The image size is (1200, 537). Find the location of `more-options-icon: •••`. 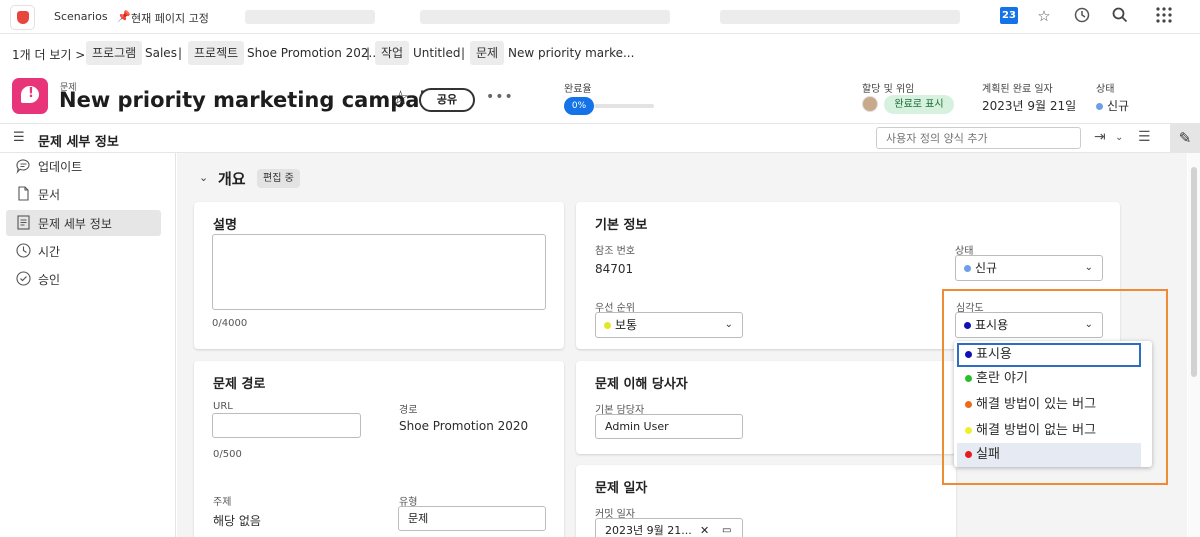

more-options-icon: ••• is located at coordinates (500, 97).